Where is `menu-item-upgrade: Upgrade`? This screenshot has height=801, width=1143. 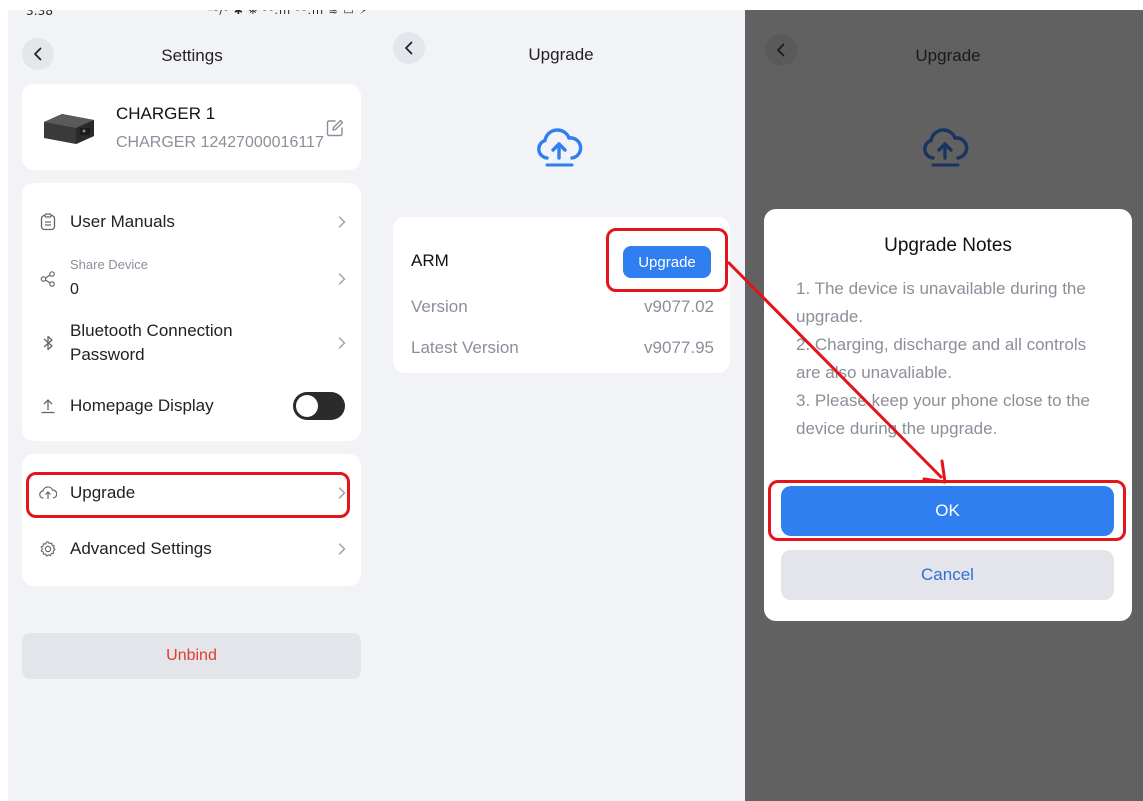 menu-item-upgrade: Upgrade is located at coordinates (191, 493).